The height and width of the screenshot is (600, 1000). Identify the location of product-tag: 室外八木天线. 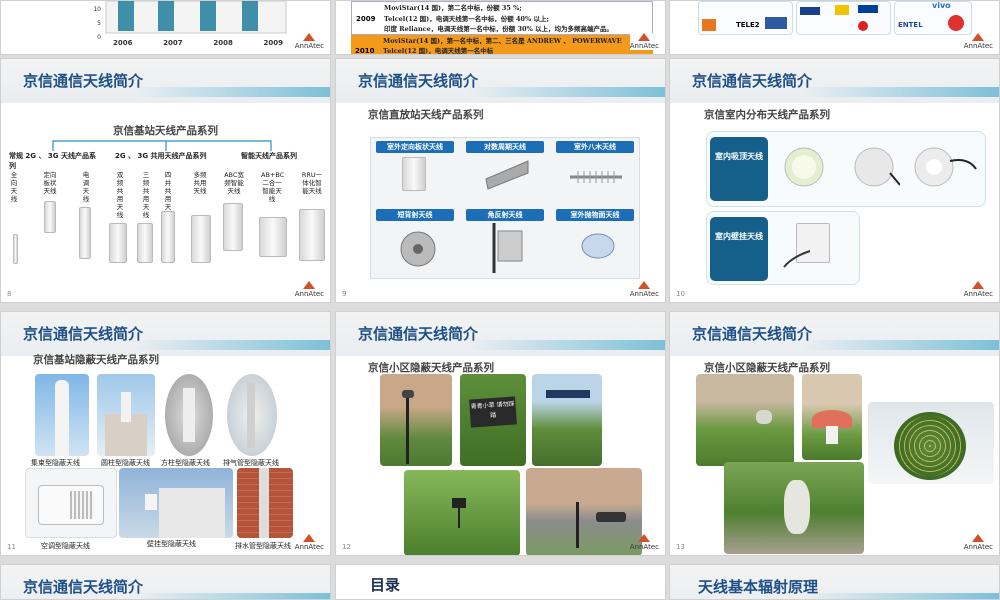
(595, 147).